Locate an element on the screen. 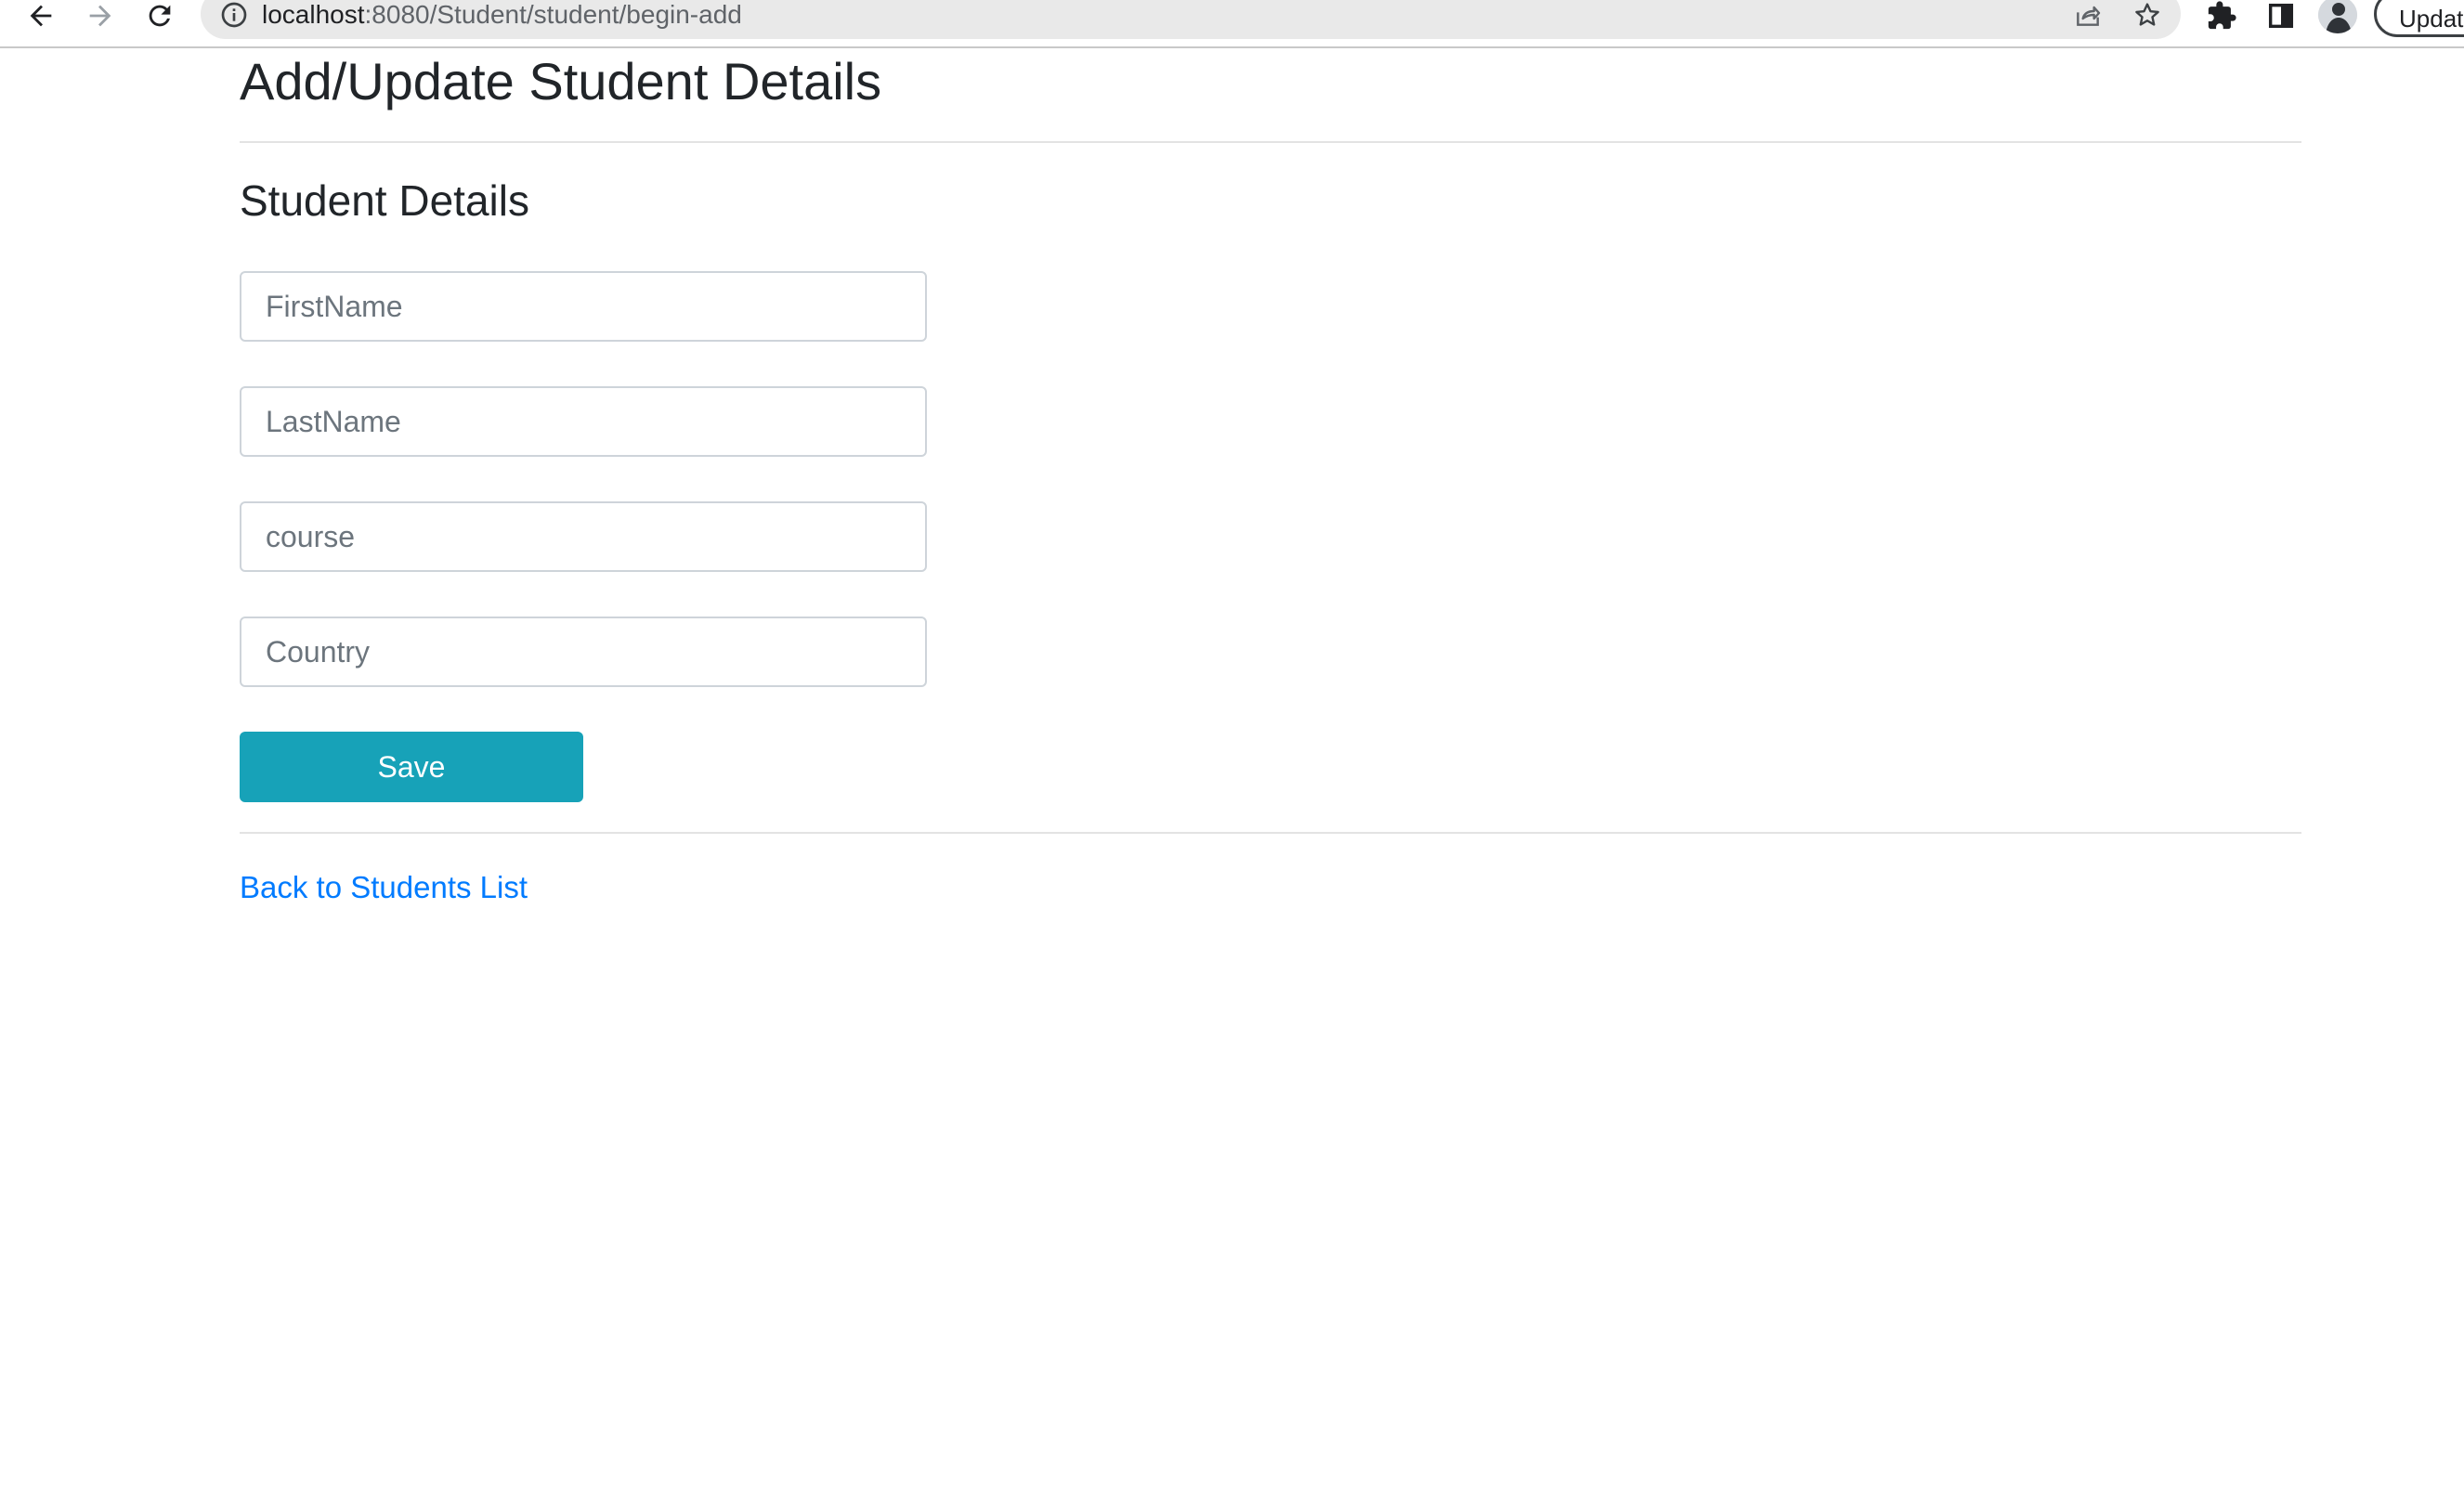  star-icon is located at coordinates (2147, 14).